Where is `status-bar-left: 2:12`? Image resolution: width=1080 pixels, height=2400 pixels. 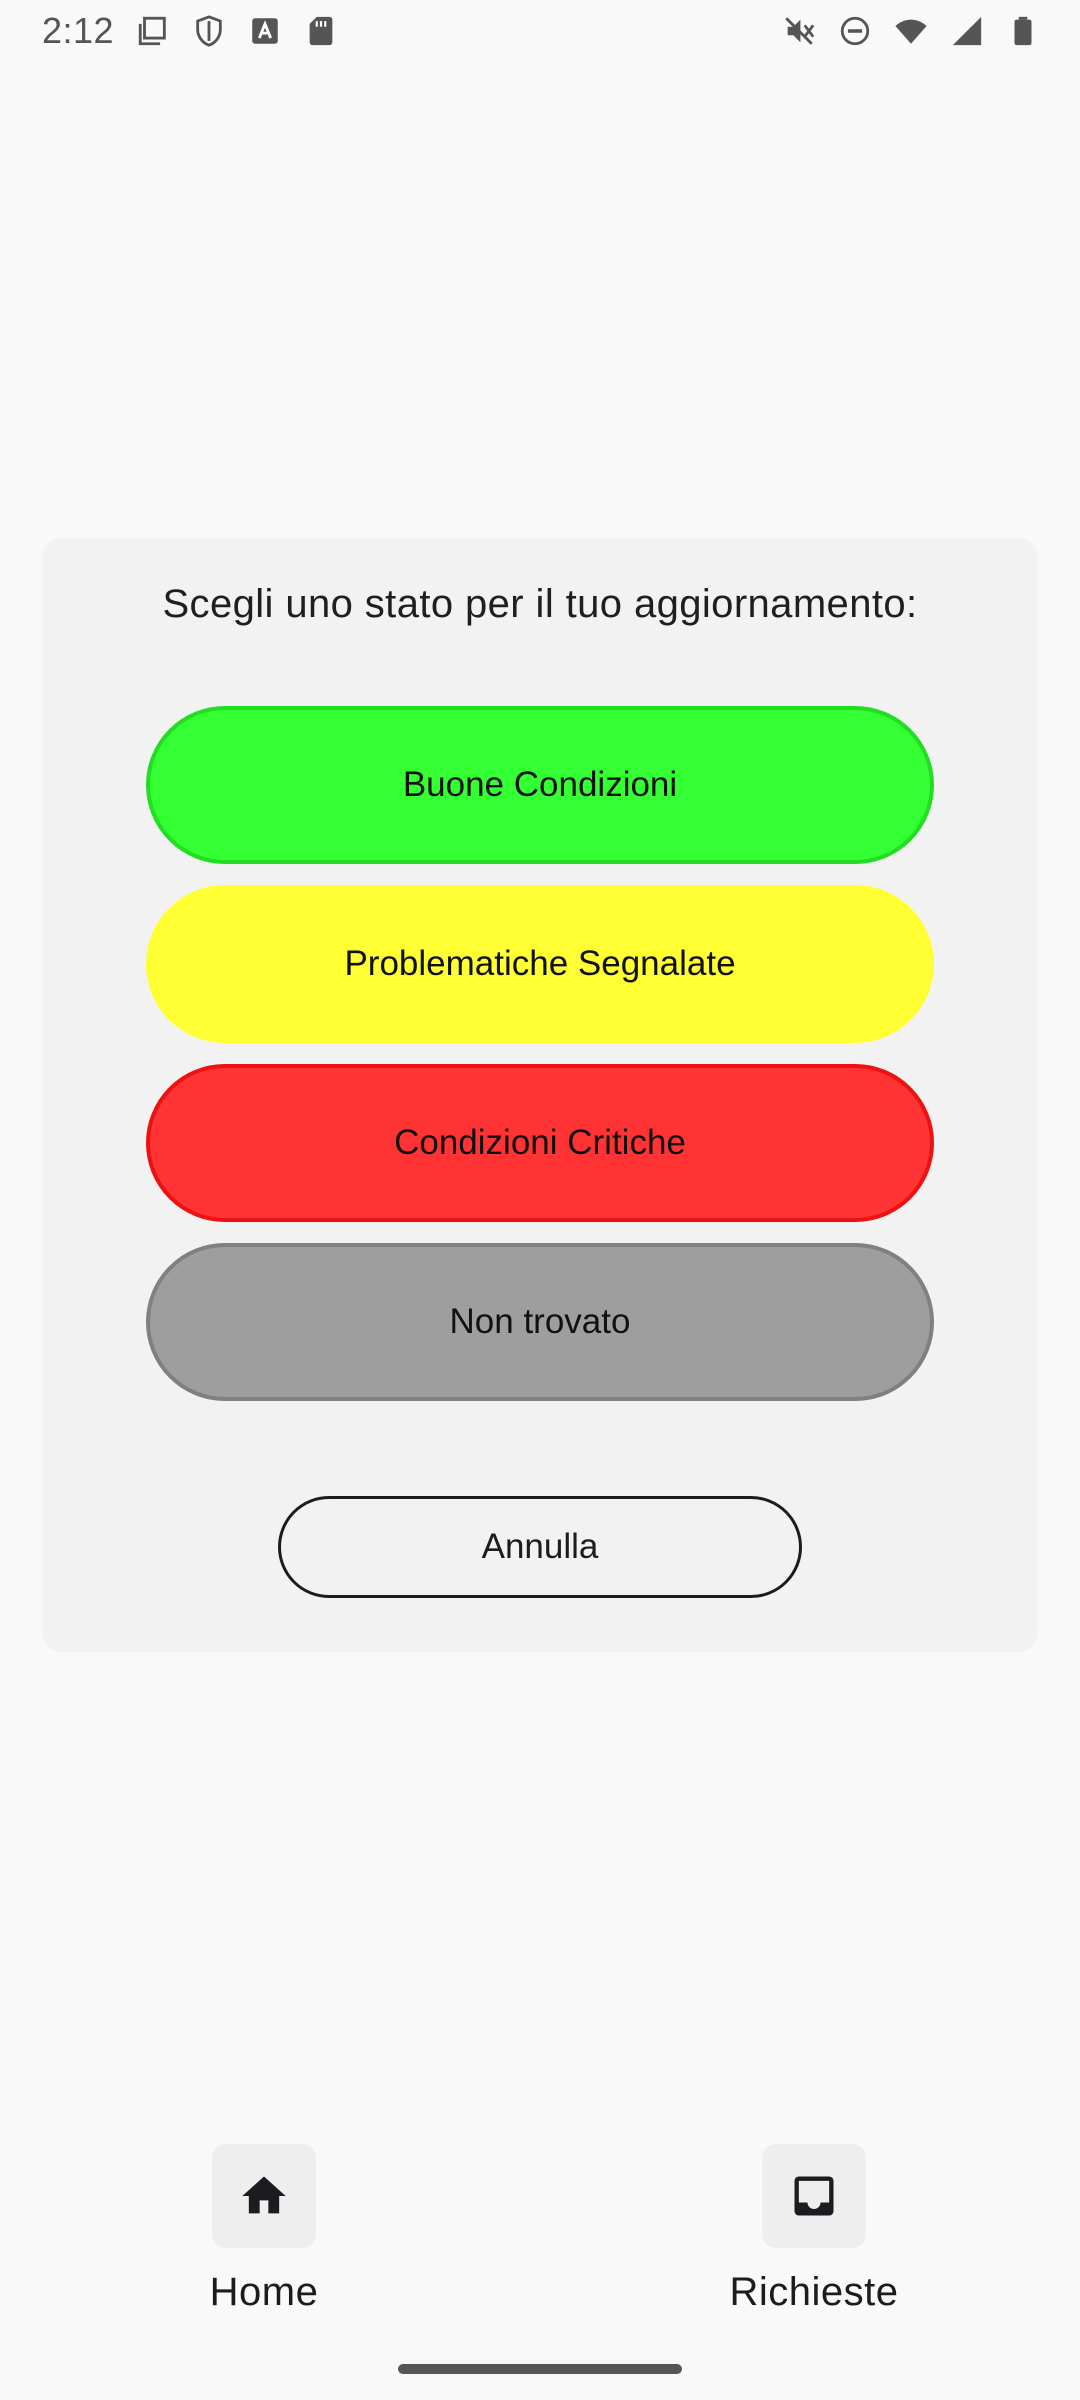
status-bar-left: 2:12 is located at coordinates (190, 31).